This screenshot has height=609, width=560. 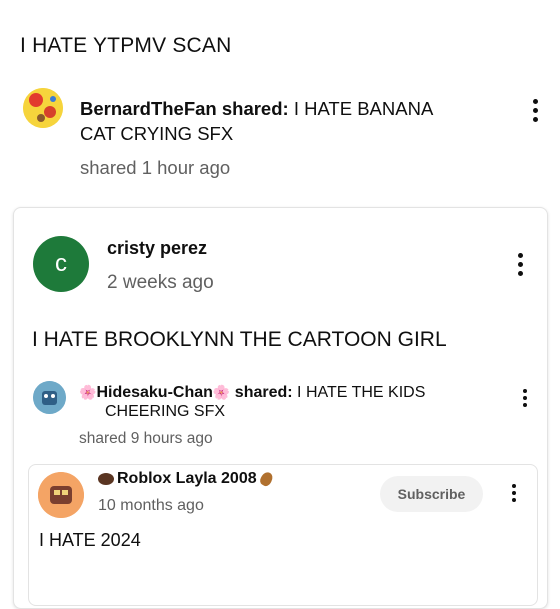 I want to click on shared-author: BernardTheFan, so click(x=148, y=108).